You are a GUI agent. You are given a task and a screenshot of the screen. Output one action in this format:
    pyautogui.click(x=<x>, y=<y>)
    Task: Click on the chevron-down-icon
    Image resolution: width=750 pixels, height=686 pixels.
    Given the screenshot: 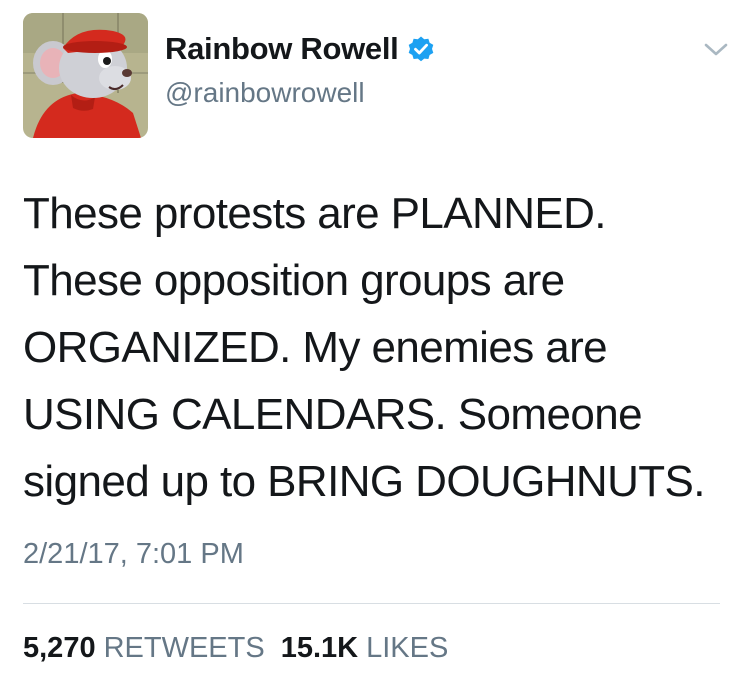 What is the action you would take?
    pyautogui.click(x=716, y=50)
    